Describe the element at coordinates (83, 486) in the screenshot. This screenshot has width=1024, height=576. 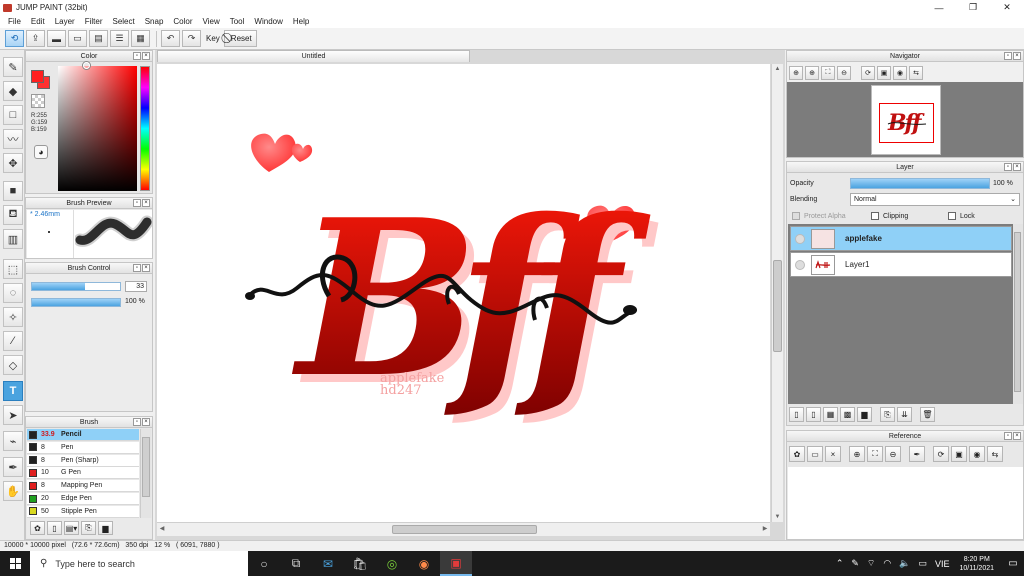
I see `brush-list-item: 8 Mapping Pen` at that location.